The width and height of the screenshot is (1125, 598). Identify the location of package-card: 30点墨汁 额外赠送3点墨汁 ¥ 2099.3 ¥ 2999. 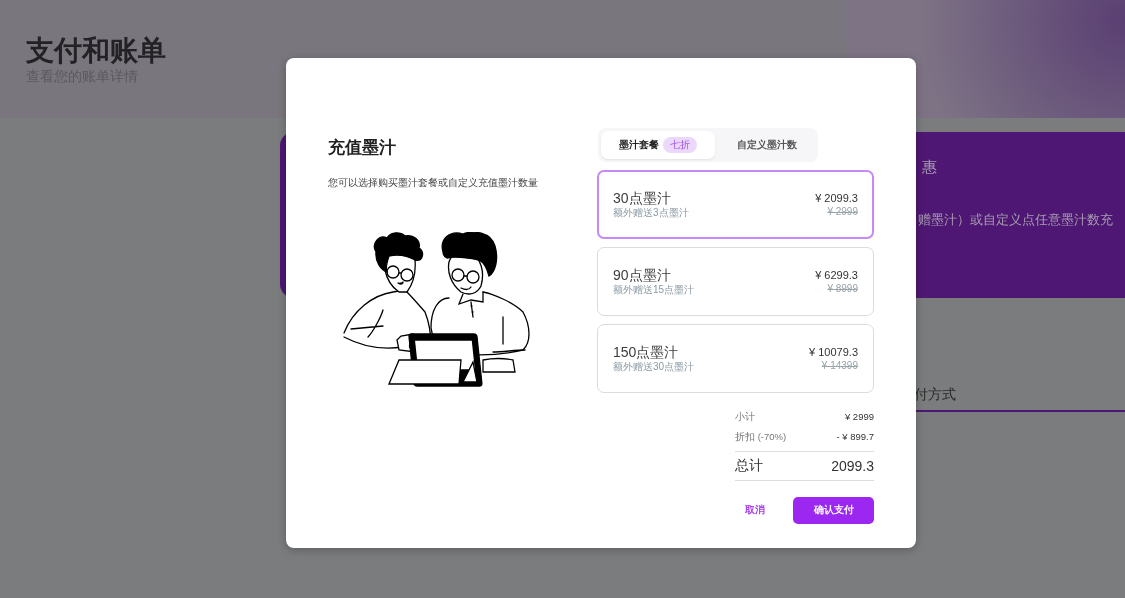
(735, 204).